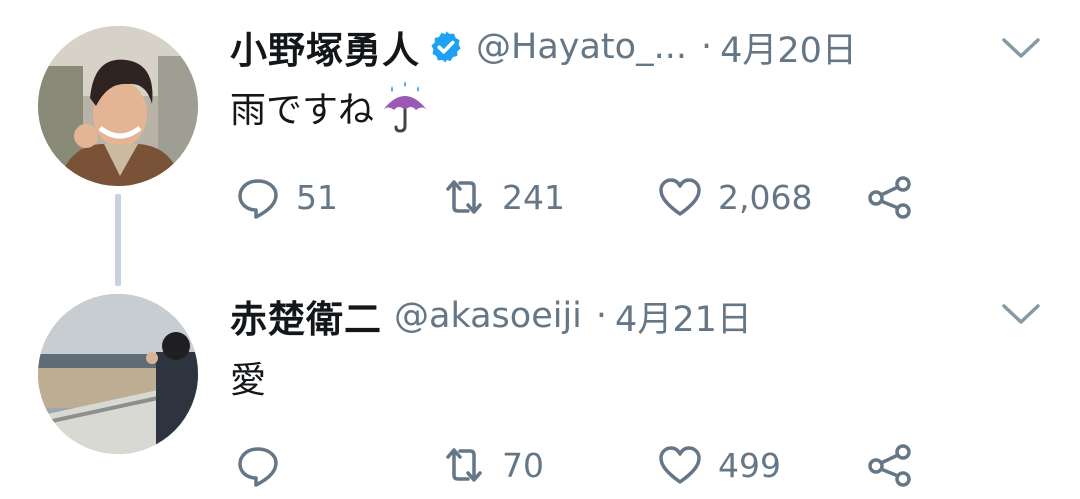 Image resolution: width=1080 pixels, height=499 pixels. I want to click on tweet-header: 赤楚衛二 @akasoeiji · 4月21日, so click(491, 316).